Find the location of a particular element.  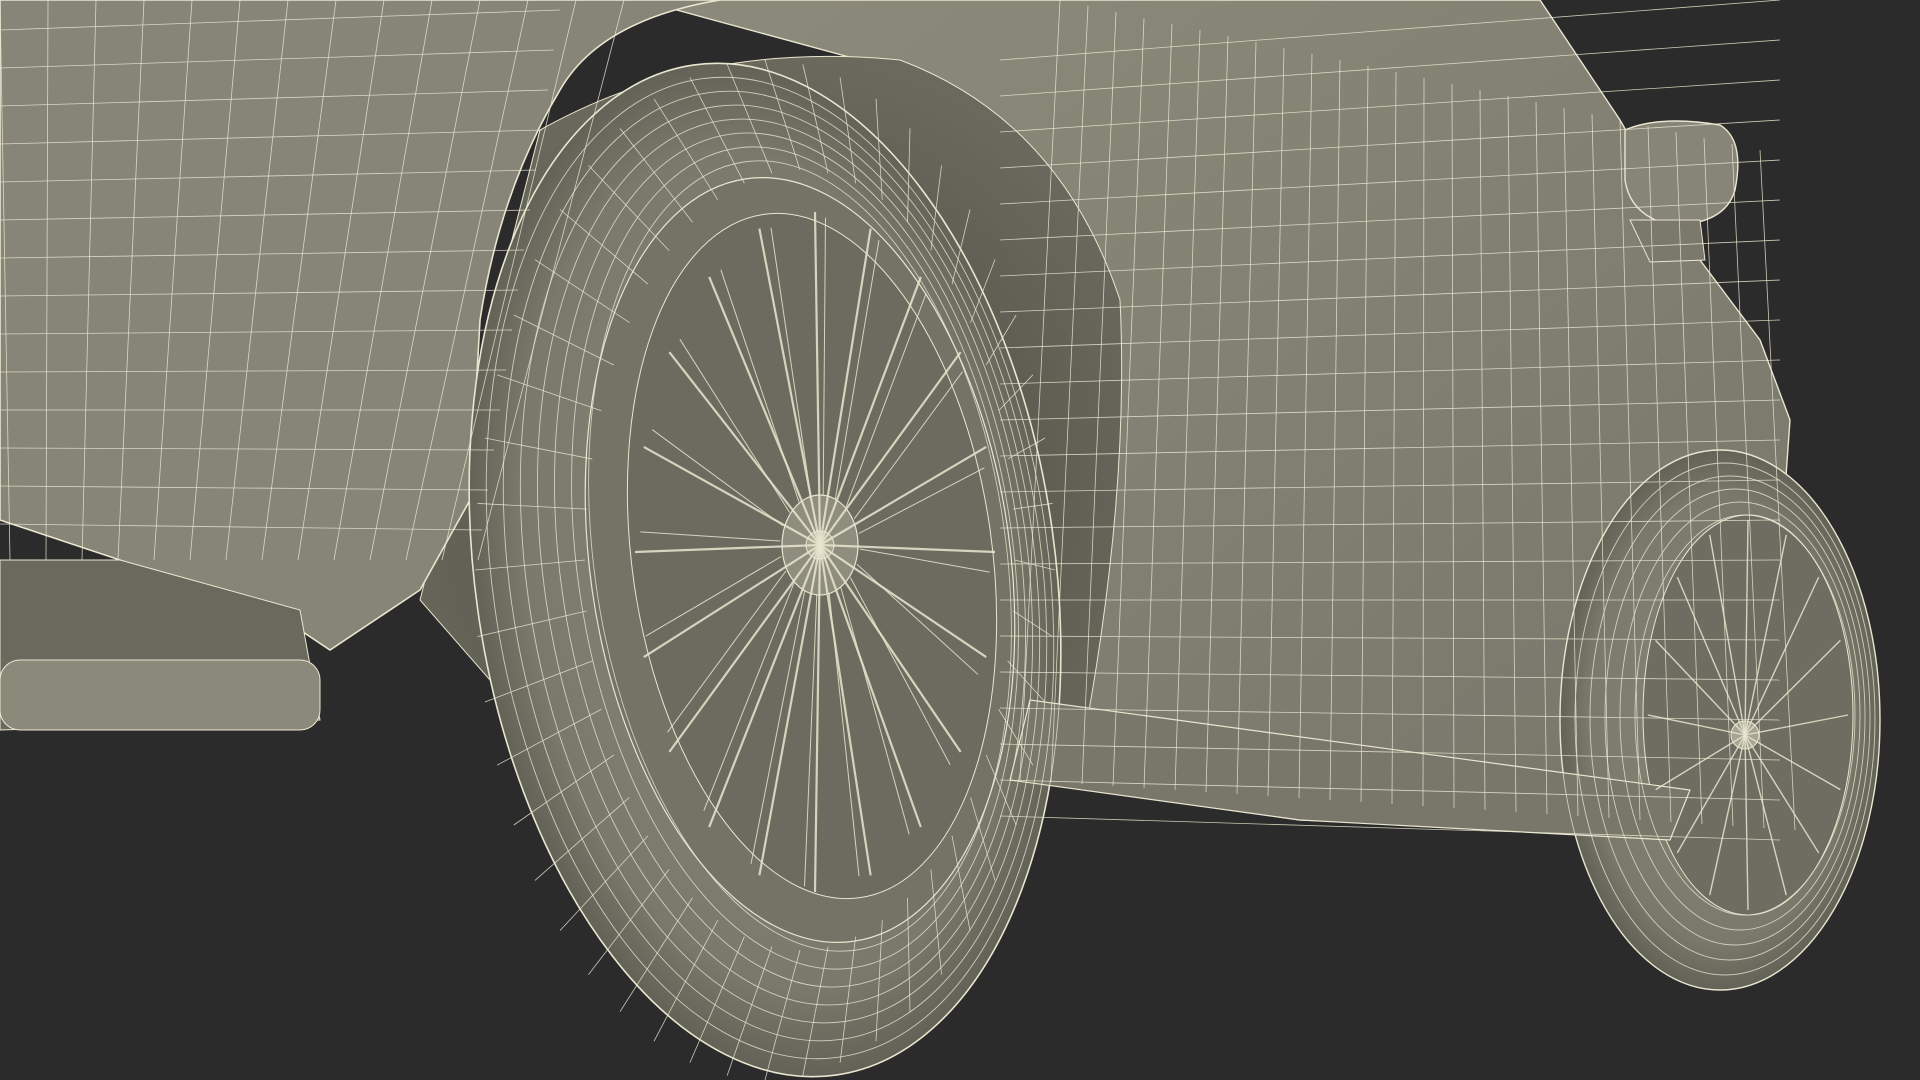

side-mirror is located at coordinates (1681, 191).